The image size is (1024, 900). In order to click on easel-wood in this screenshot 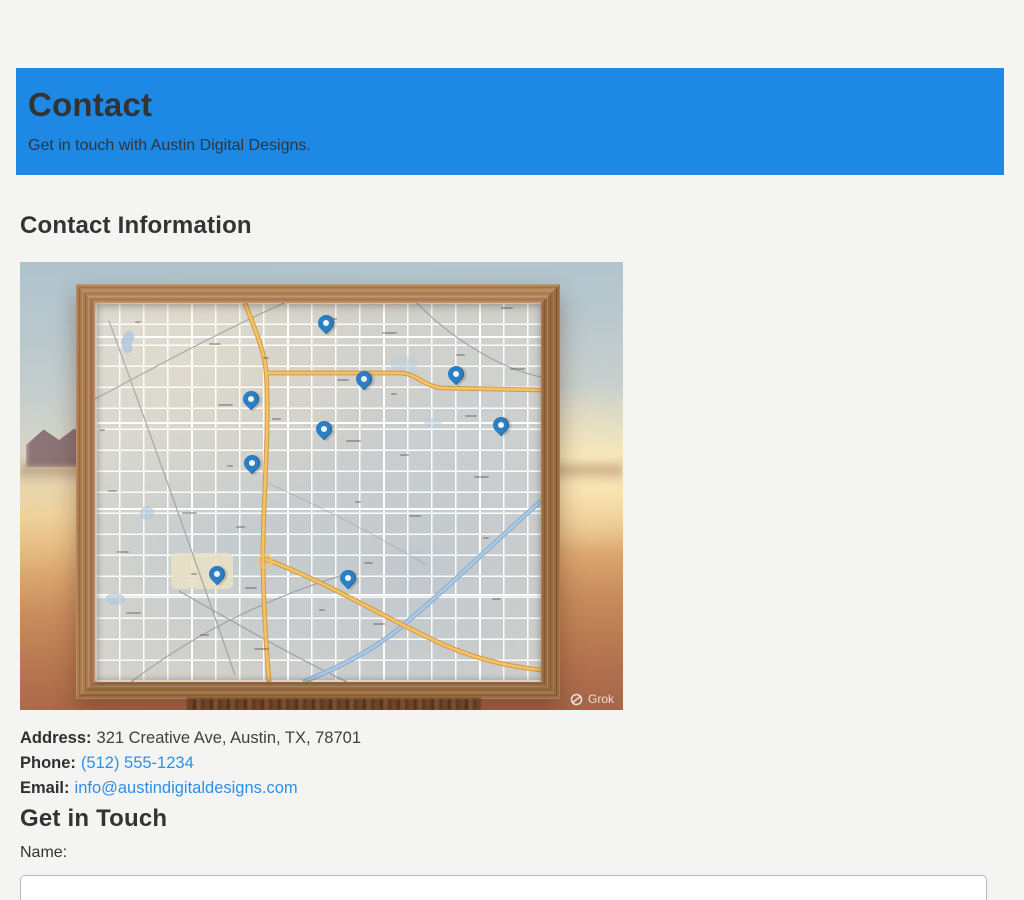, I will do `click(334, 703)`.